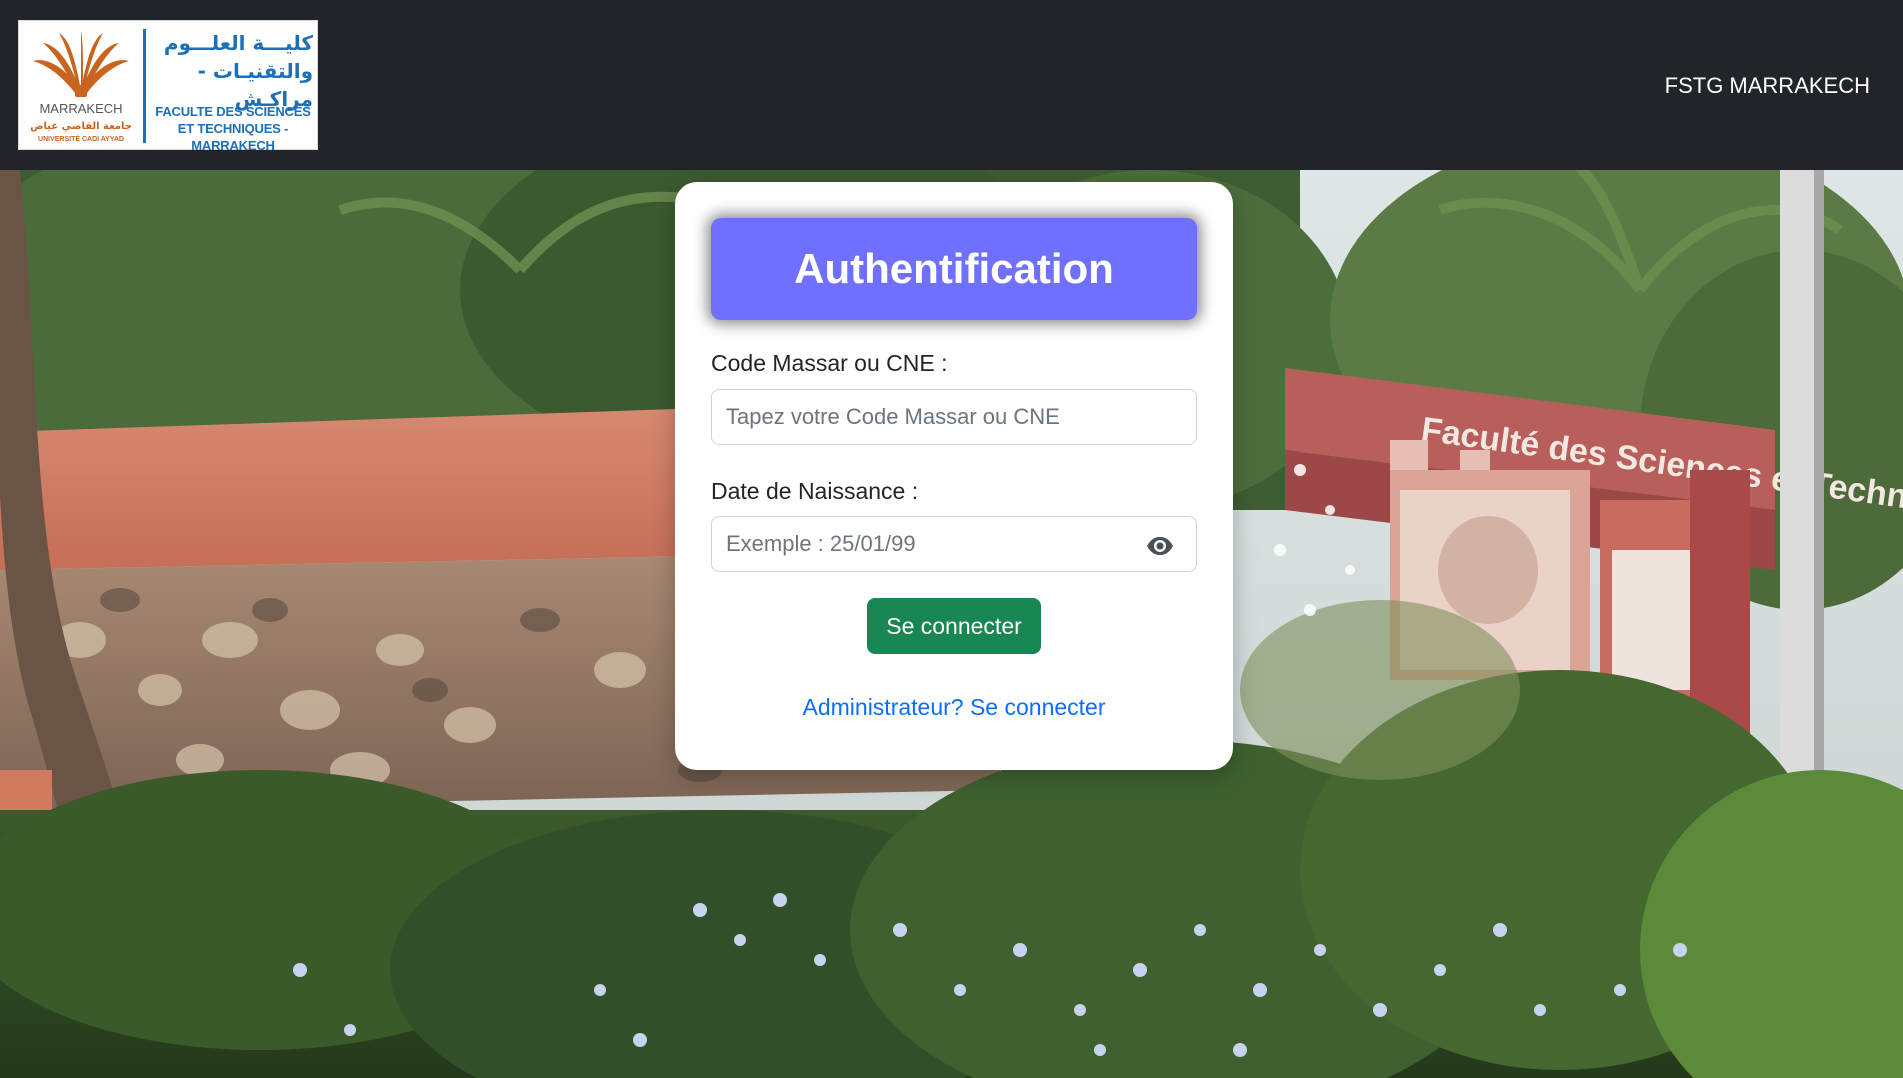 This screenshot has width=1903, height=1078. What do you see at coordinates (954, 707) in the screenshot?
I see `admin-login-link: Administrateur? Se connecter` at bounding box center [954, 707].